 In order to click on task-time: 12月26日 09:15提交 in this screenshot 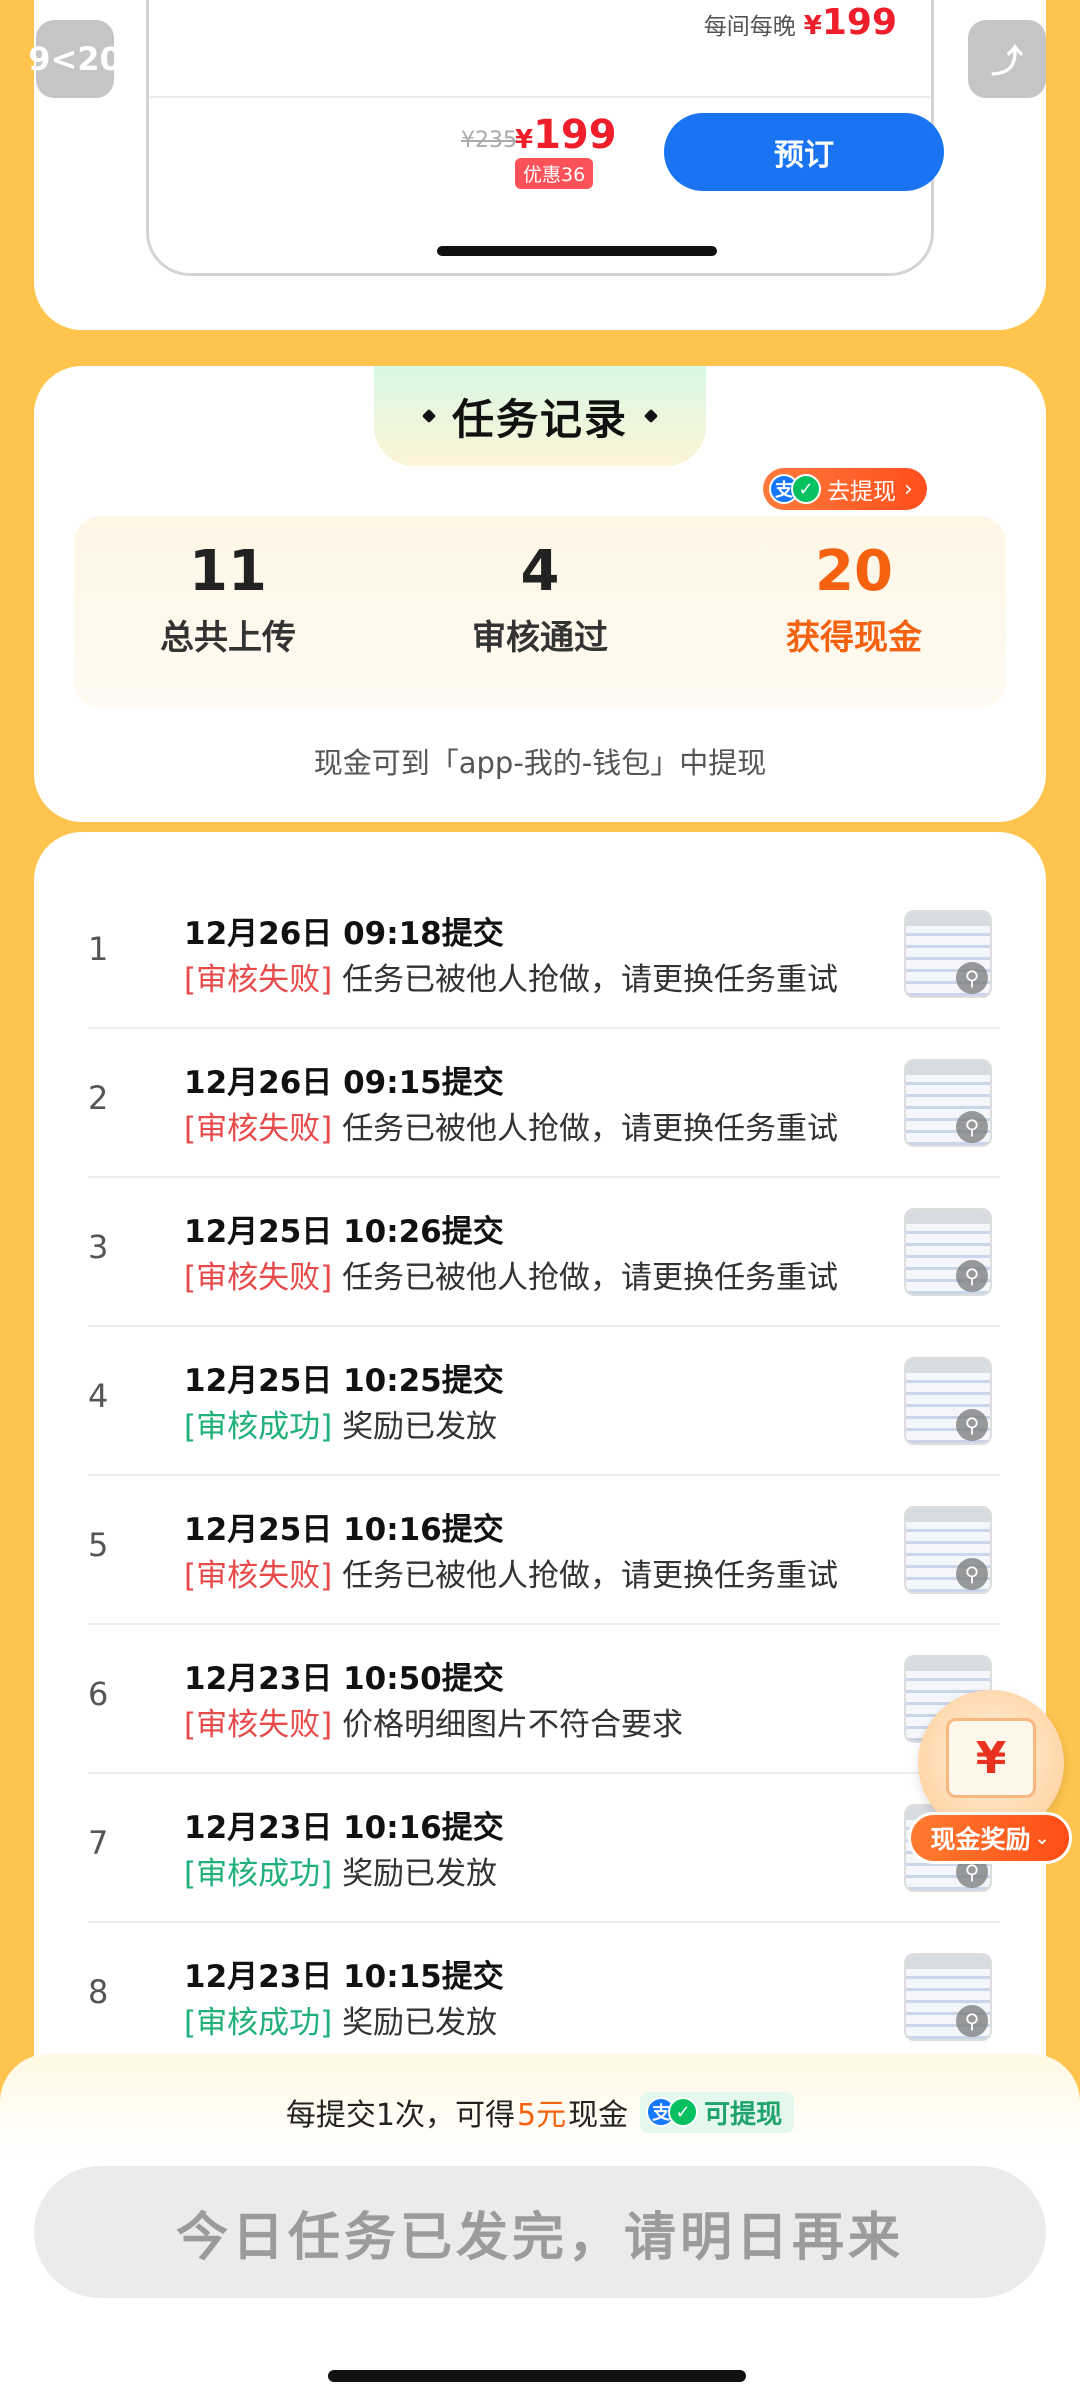, I will do `click(344, 1083)`.